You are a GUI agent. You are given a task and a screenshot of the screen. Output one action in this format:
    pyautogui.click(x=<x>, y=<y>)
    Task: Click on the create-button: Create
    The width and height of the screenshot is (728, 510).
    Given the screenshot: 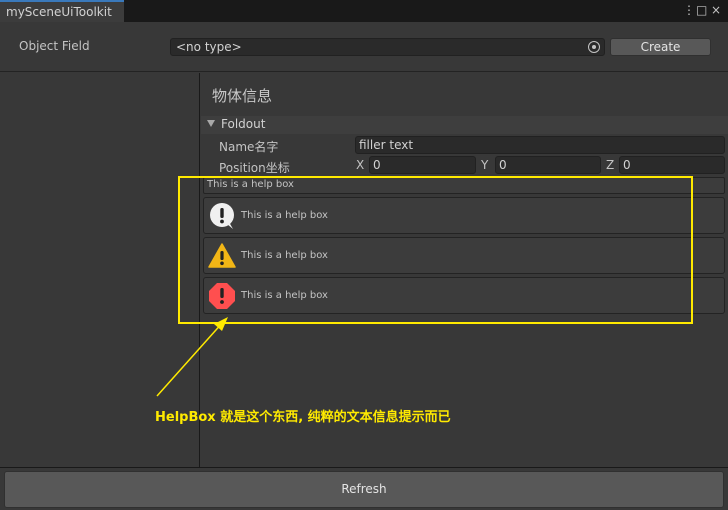 What is the action you would take?
    pyautogui.click(x=660, y=47)
    